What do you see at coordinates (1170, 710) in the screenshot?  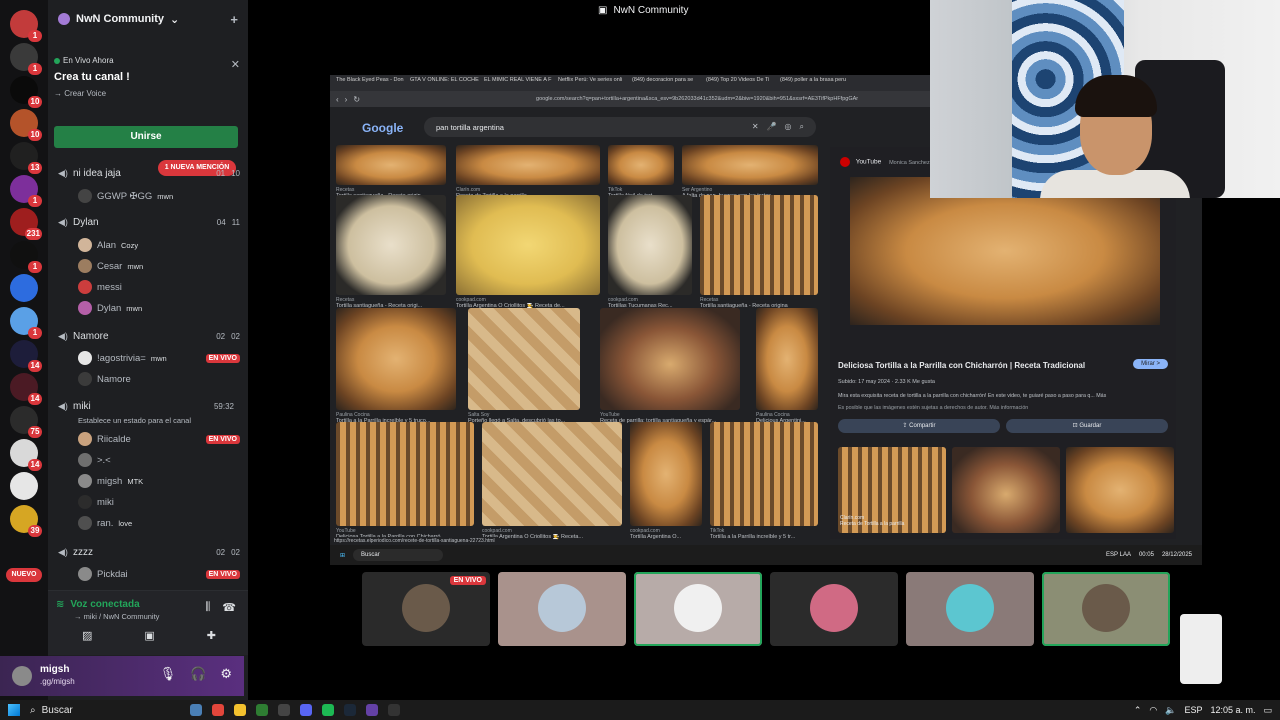 I see `volume-icon: 🔈` at bounding box center [1170, 710].